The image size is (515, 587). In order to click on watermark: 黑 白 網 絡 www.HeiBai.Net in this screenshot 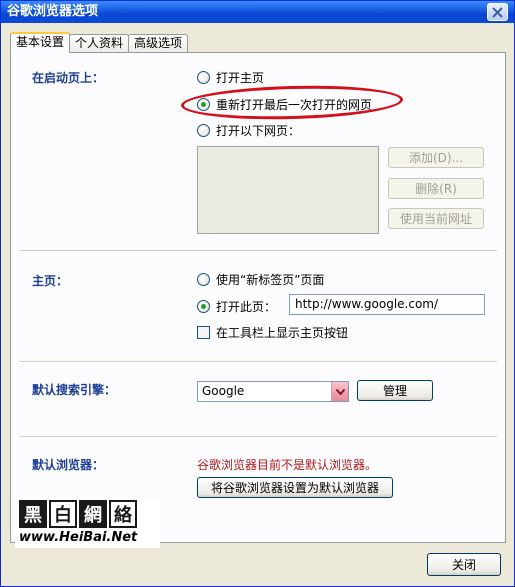, I will do `click(87, 523)`.